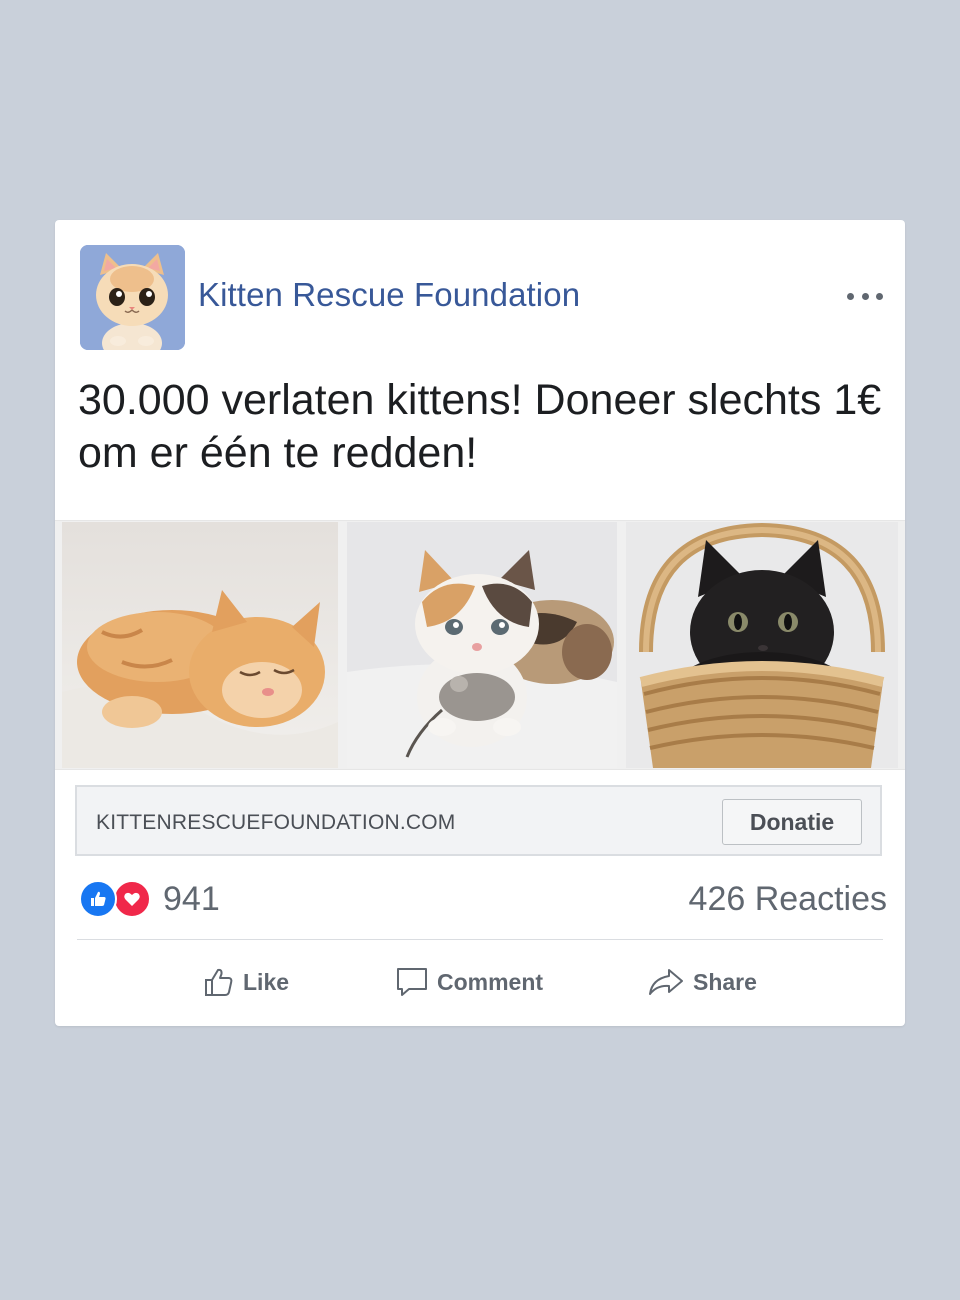  Describe the element at coordinates (762, 645) in the screenshot. I see `photo-black-kitten-in-basket` at that location.